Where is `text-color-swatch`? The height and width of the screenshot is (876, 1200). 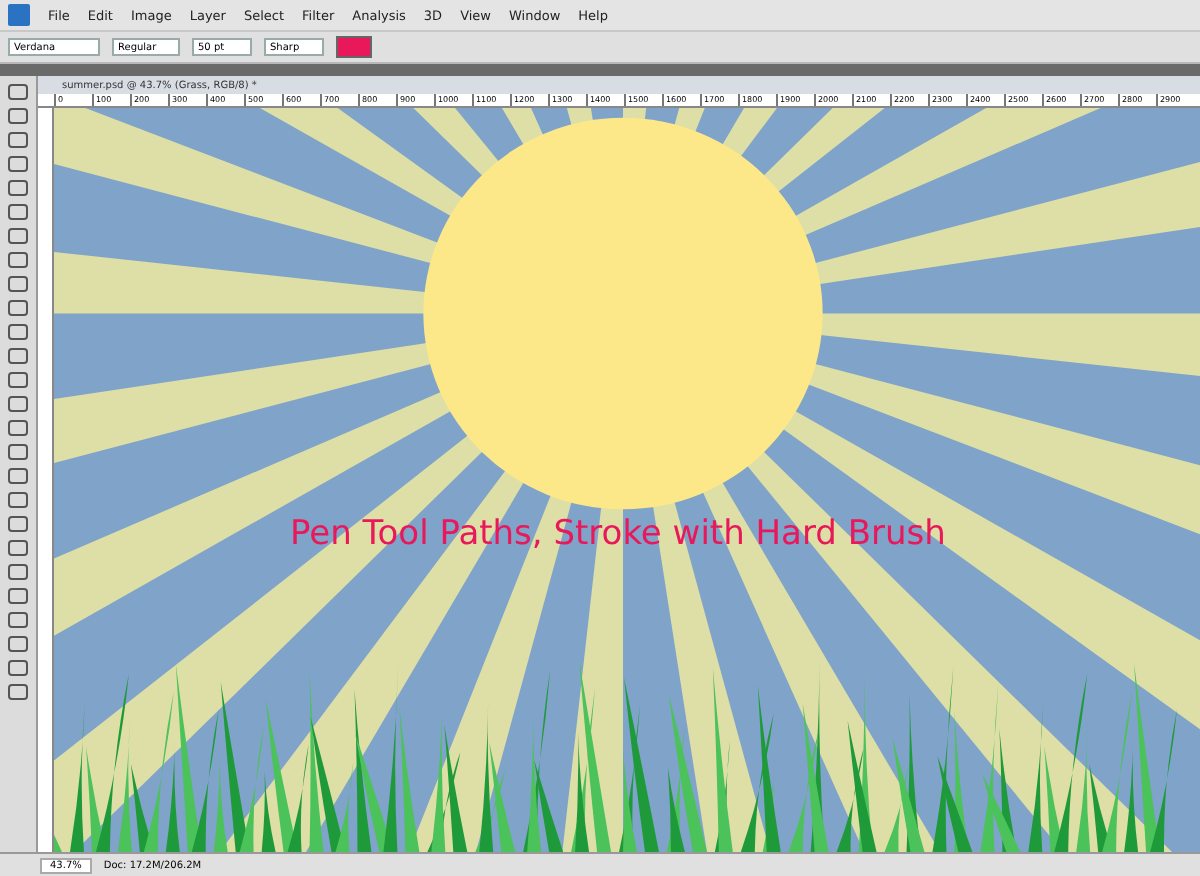
text-color-swatch is located at coordinates (354, 47).